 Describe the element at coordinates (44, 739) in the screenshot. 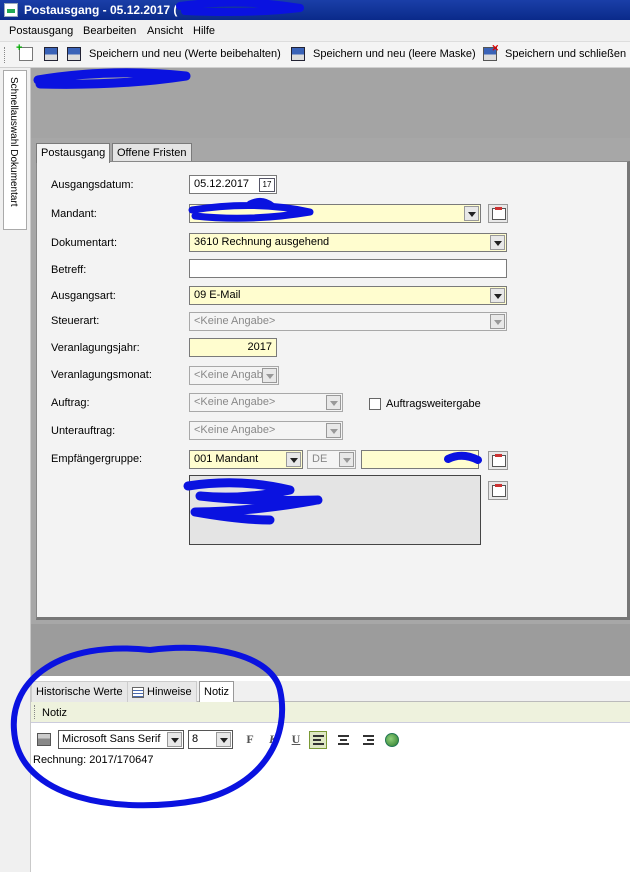

I see `print-icon` at that location.